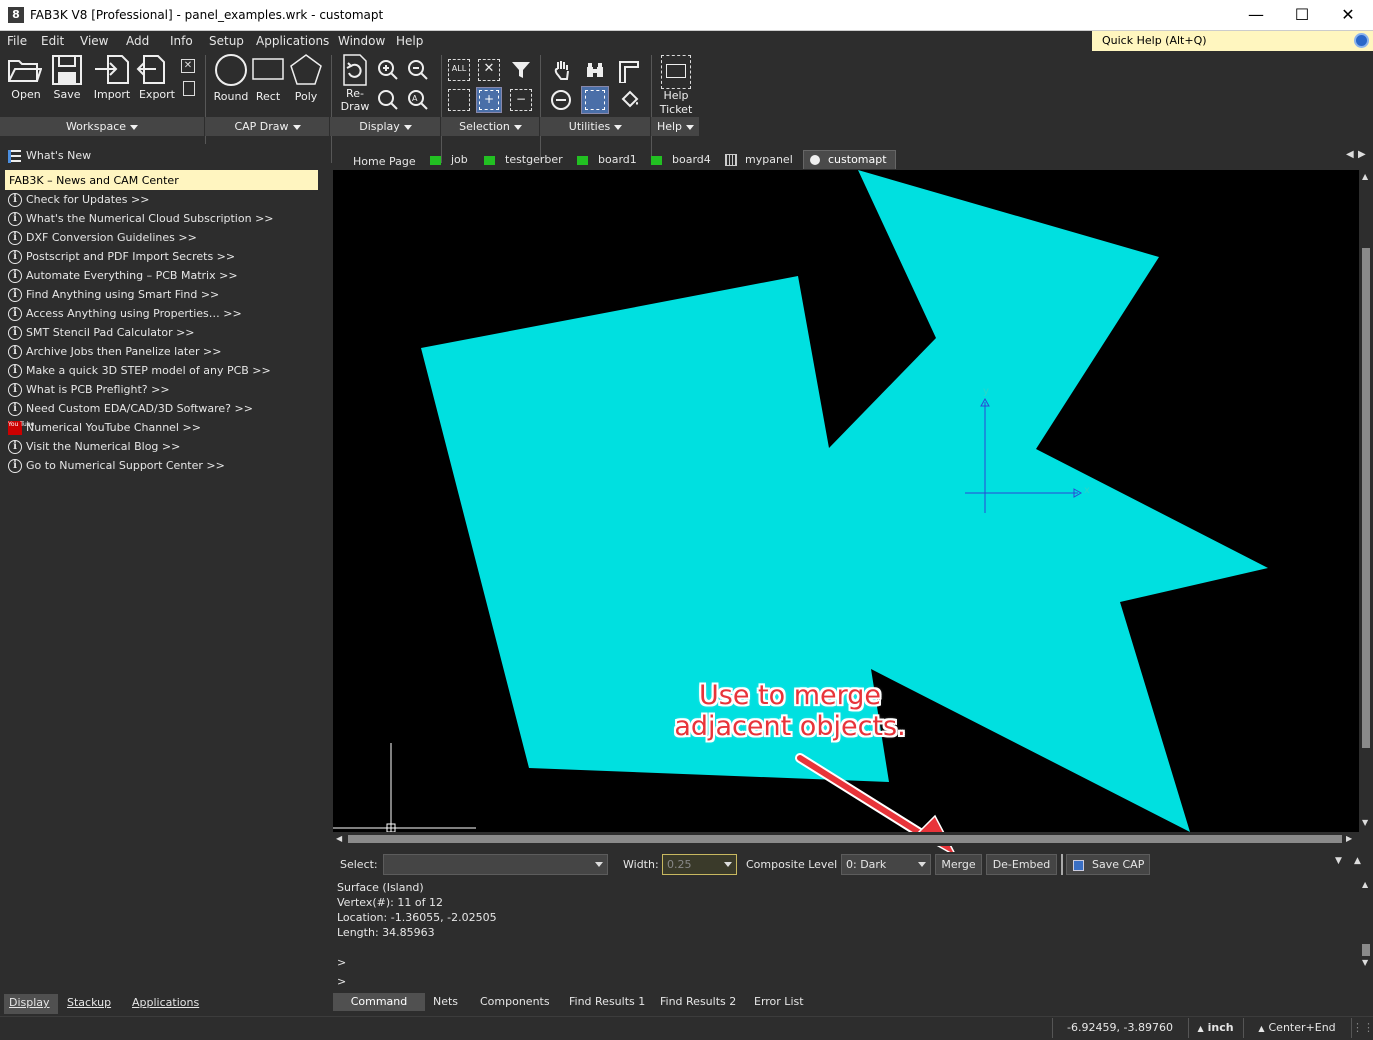 Image resolution: width=1373 pixels, height=1040 pixels. What do you see at coordinates (515, 1001) in the screenshot?
I see `tab-components: Components` at bounding box center [515, 1001].